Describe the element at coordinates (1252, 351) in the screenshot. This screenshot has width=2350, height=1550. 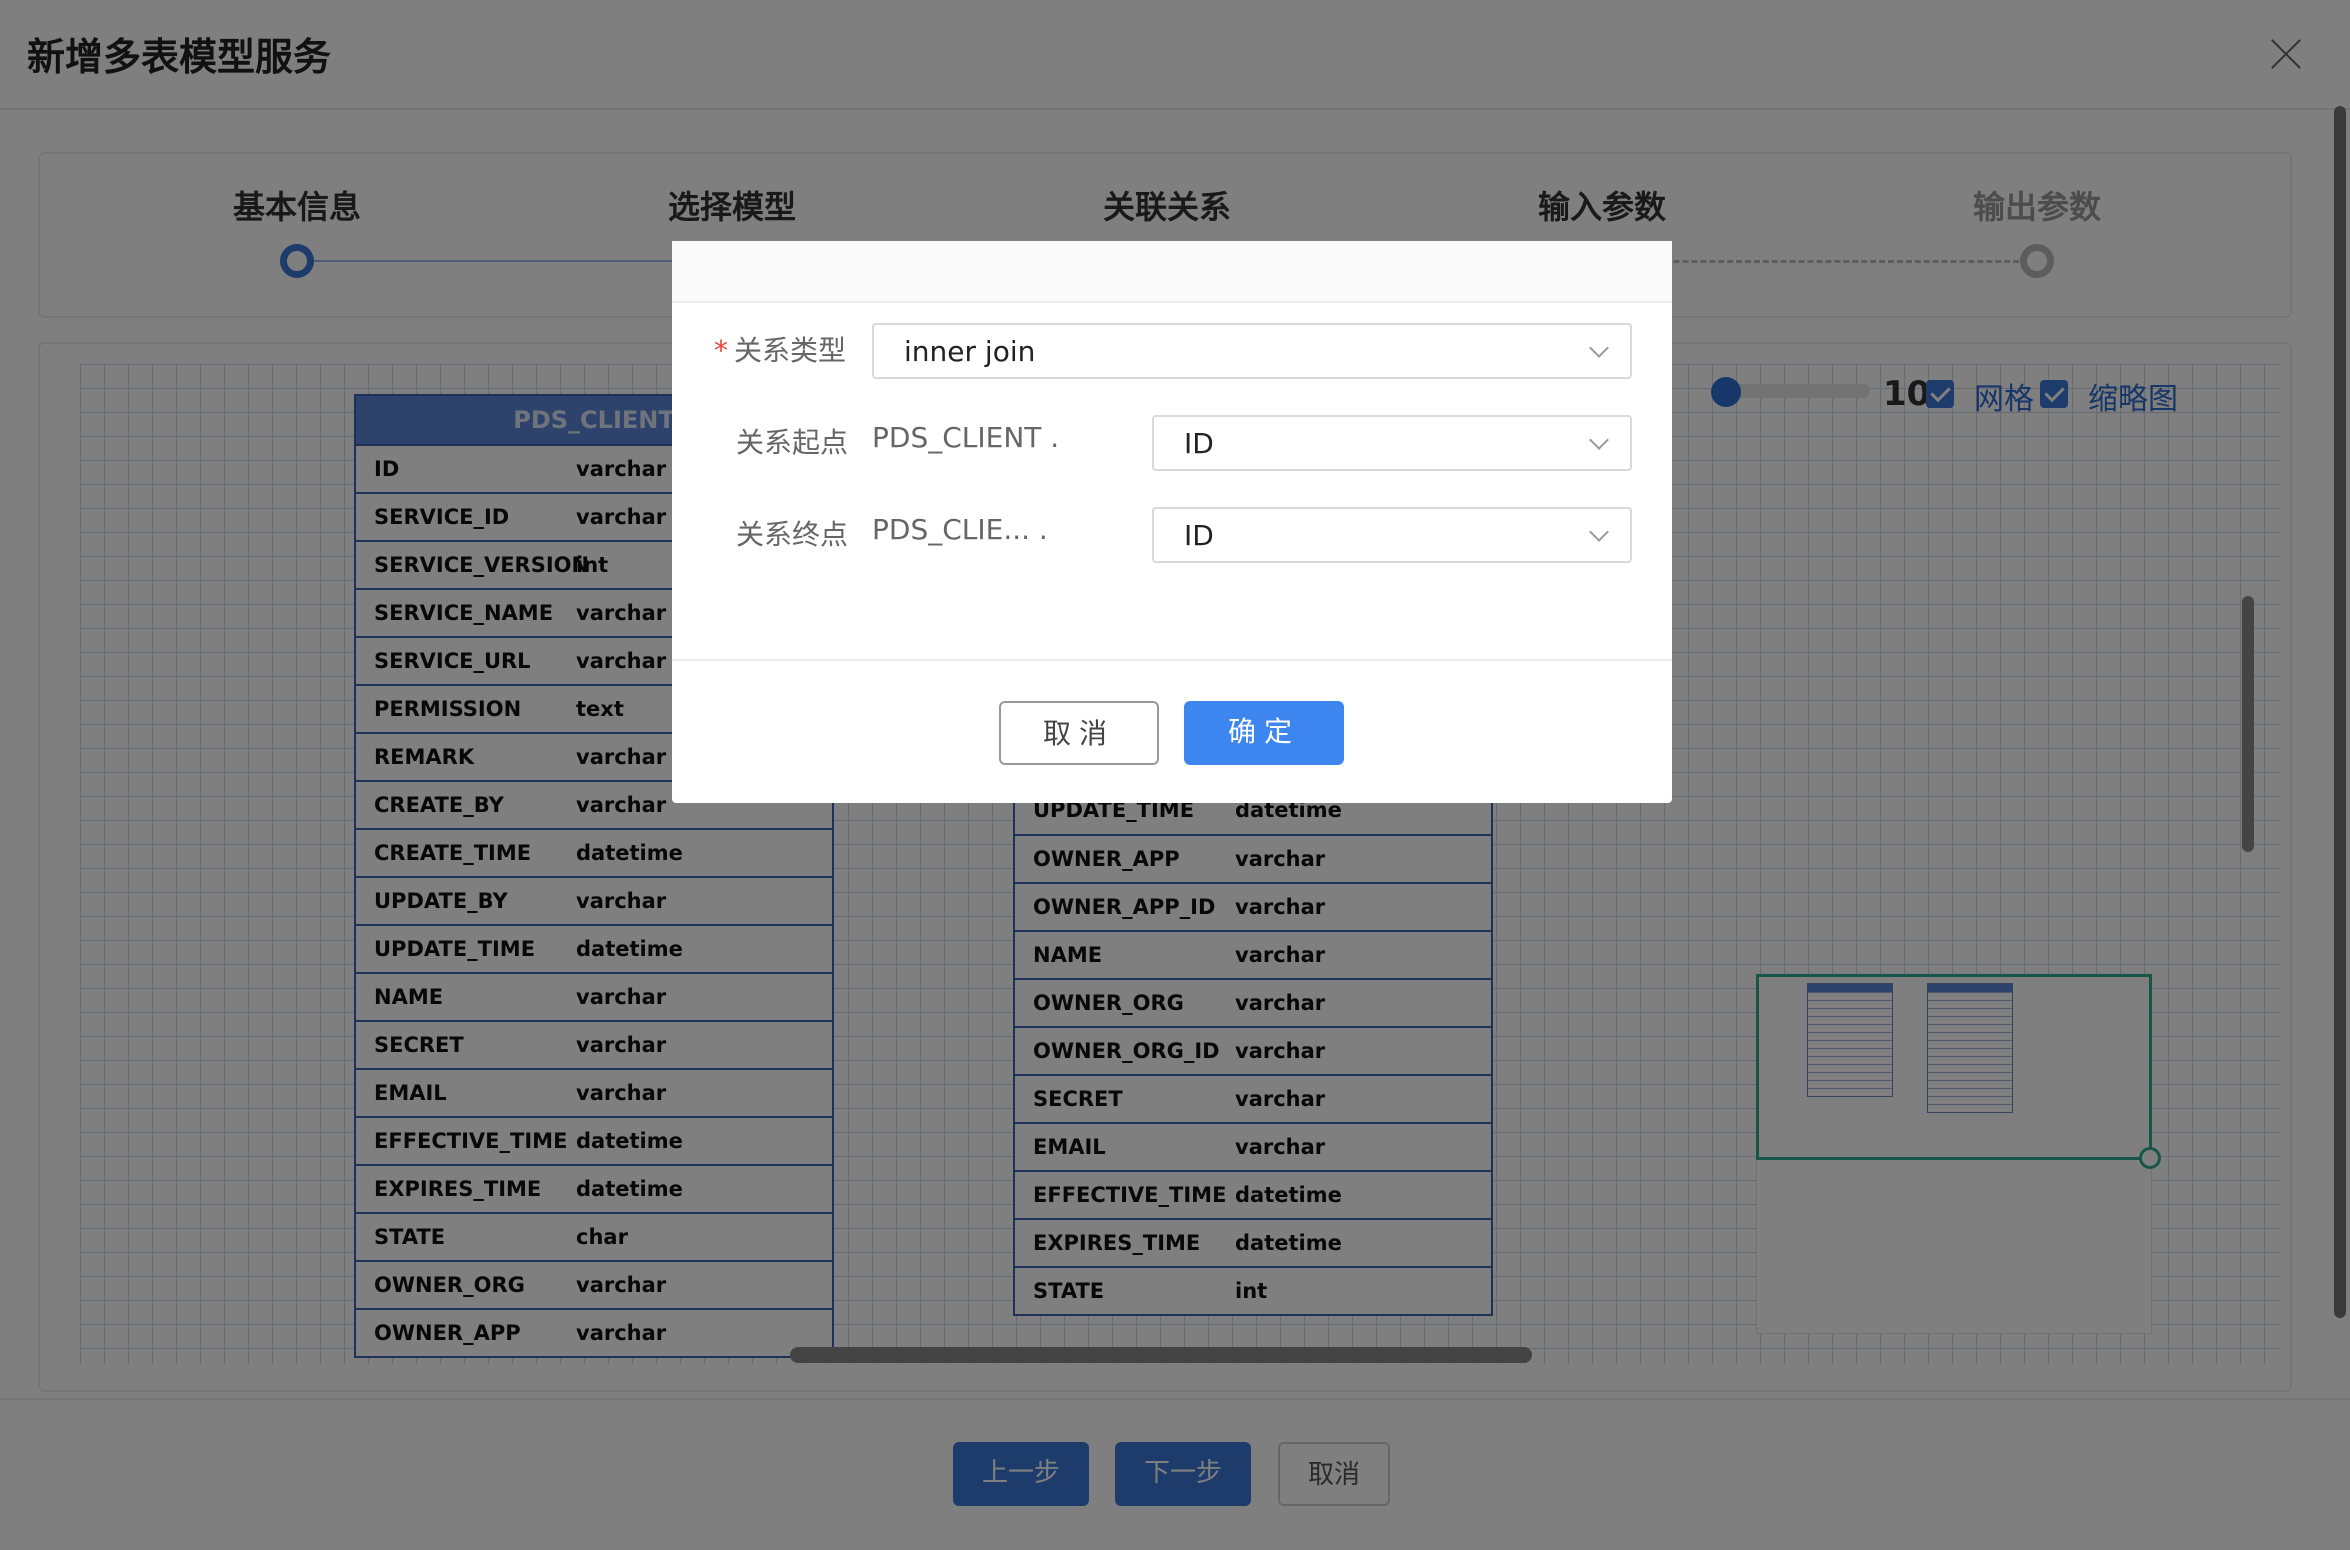
I see `relation-type-select: inner join` at that location.